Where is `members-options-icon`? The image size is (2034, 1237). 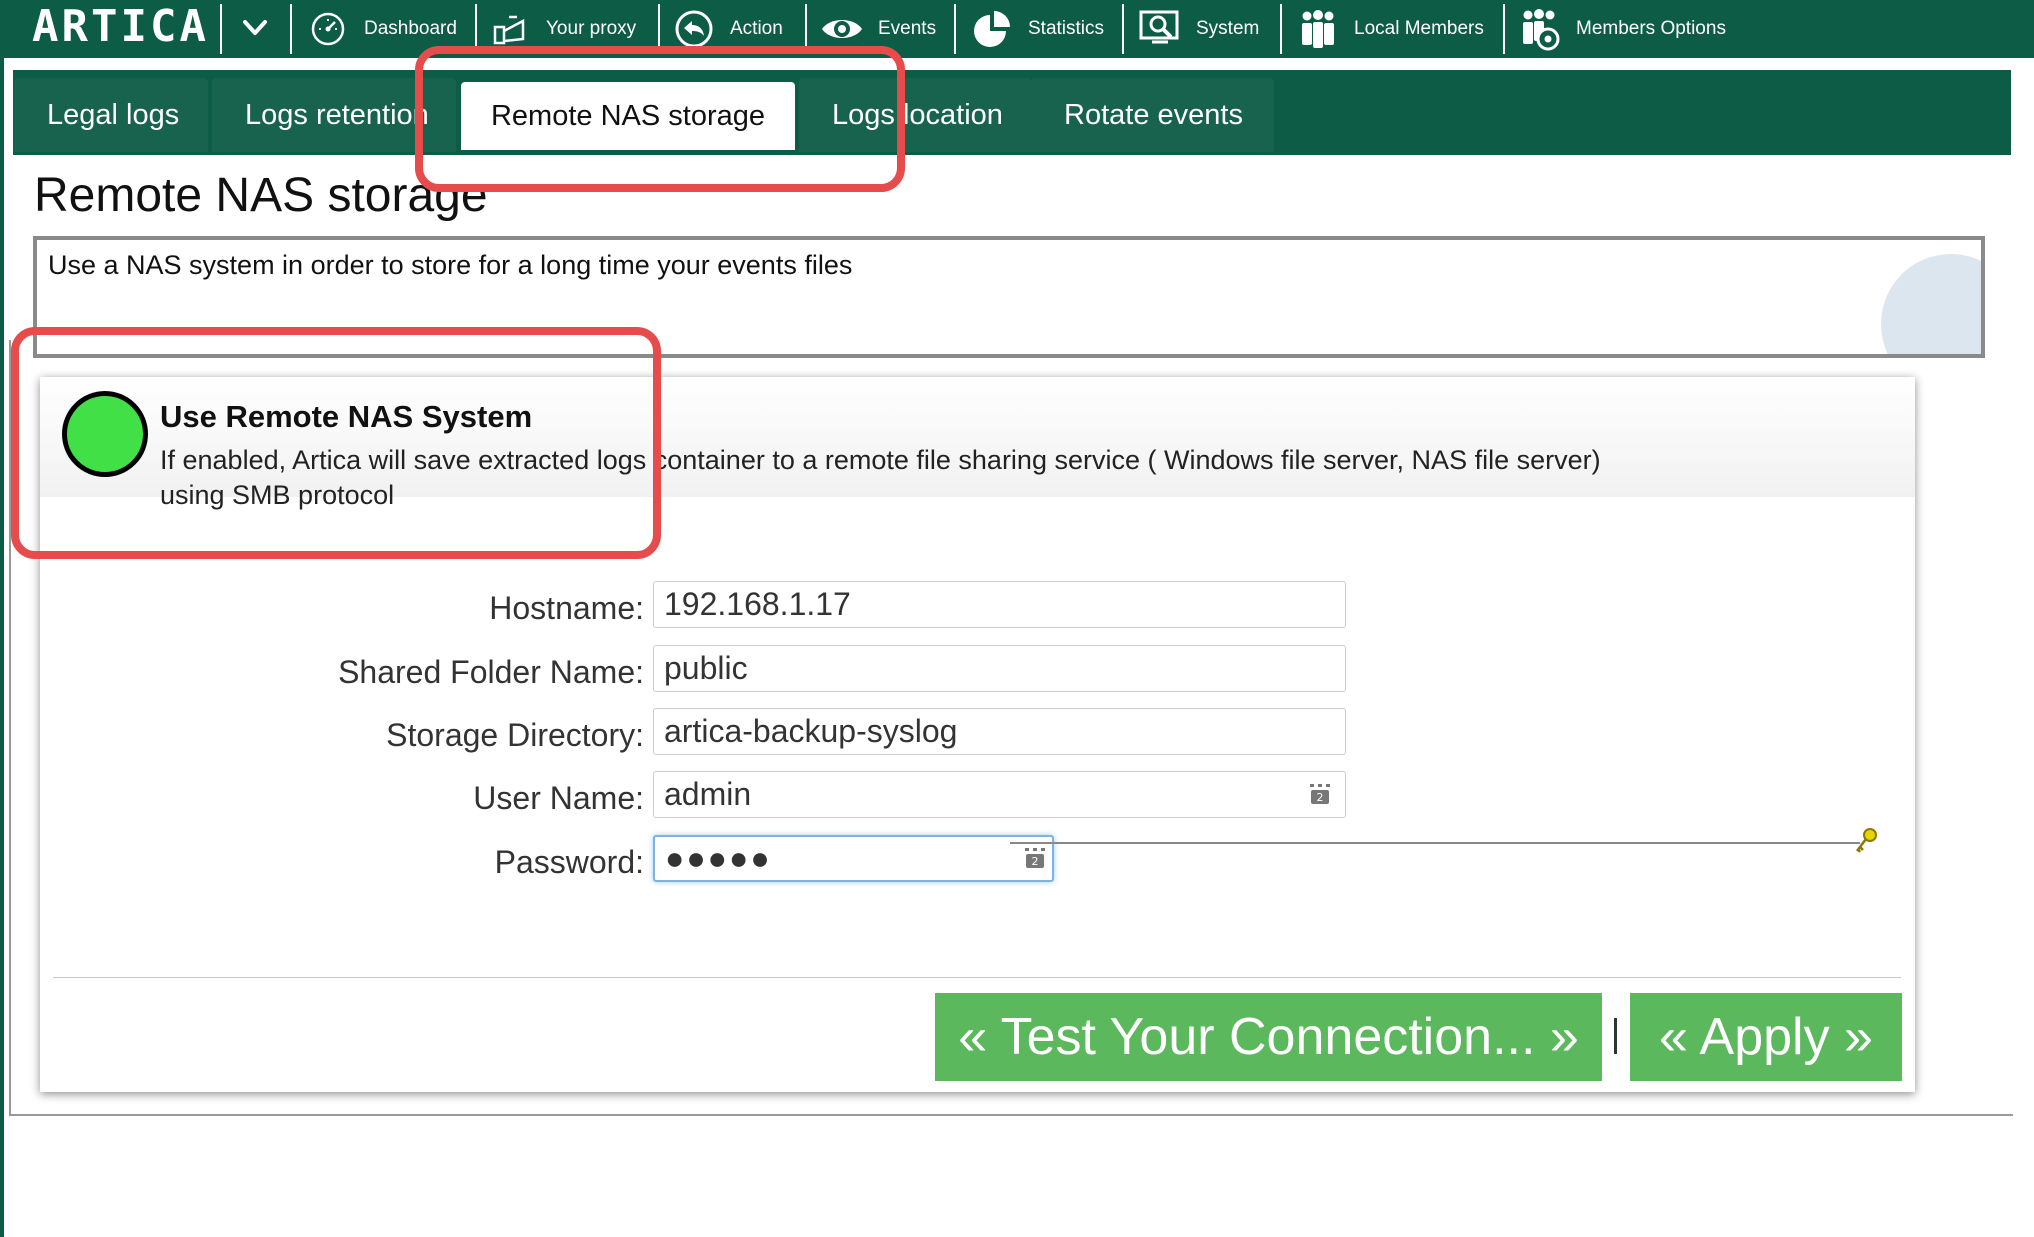
members-options-icon is located at coordinates (1540, 29).